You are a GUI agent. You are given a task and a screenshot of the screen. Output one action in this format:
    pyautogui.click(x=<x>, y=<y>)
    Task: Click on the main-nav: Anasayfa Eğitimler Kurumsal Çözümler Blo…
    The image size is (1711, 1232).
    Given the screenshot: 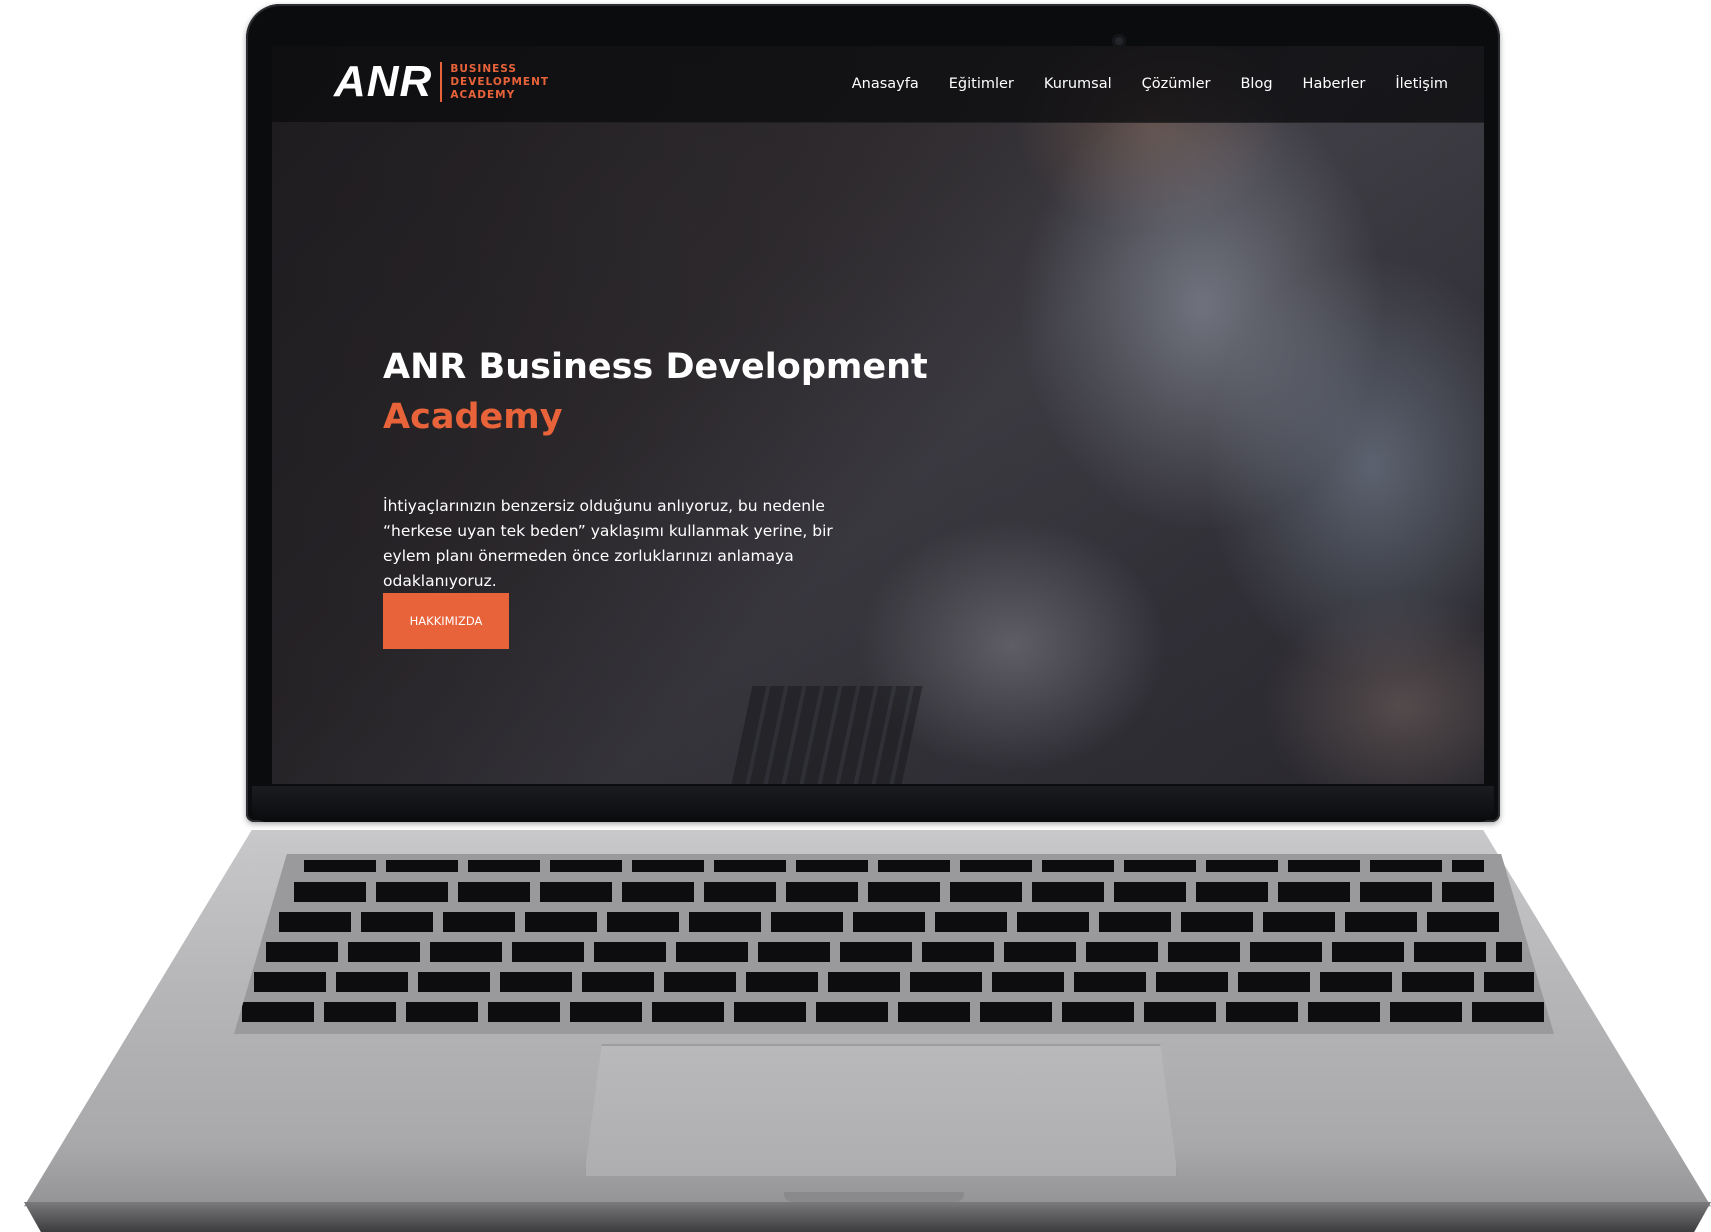 What is the action you would take?
    pyautogui.click(x=1150, y=84)
    